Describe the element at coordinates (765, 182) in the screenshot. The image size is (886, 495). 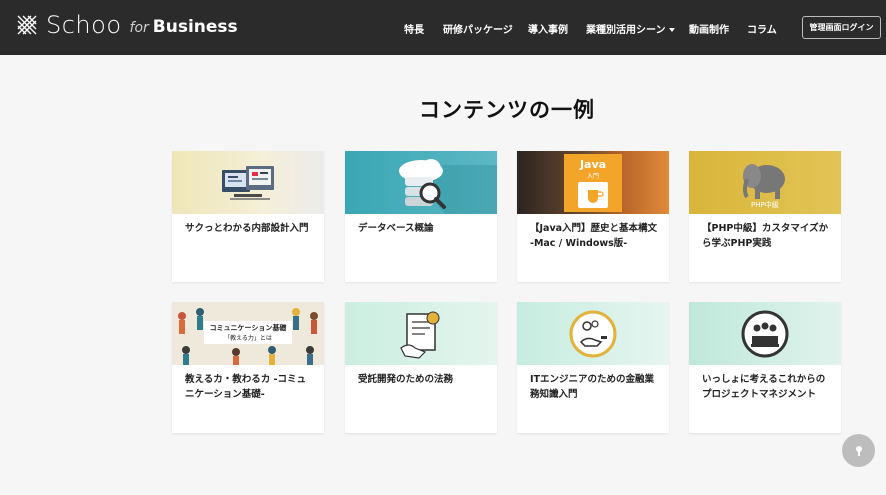
I see `card-thumbnail: PHP中級` at that location.